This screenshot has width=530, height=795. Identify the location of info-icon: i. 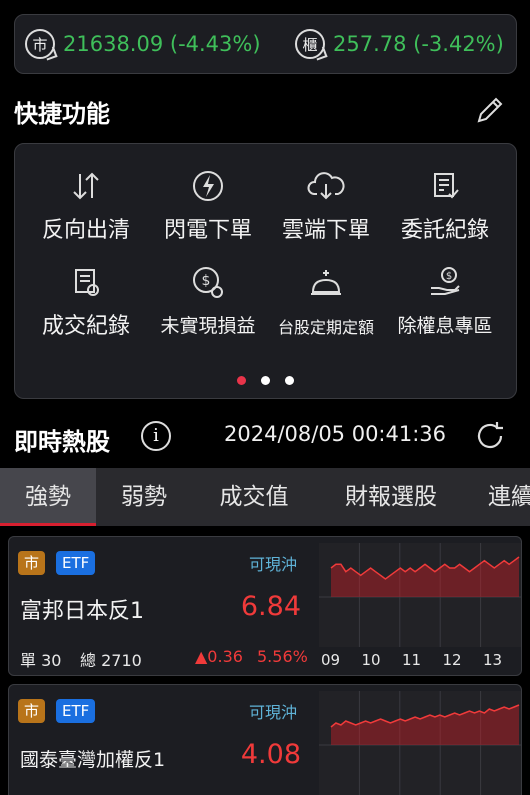
(156, 436).